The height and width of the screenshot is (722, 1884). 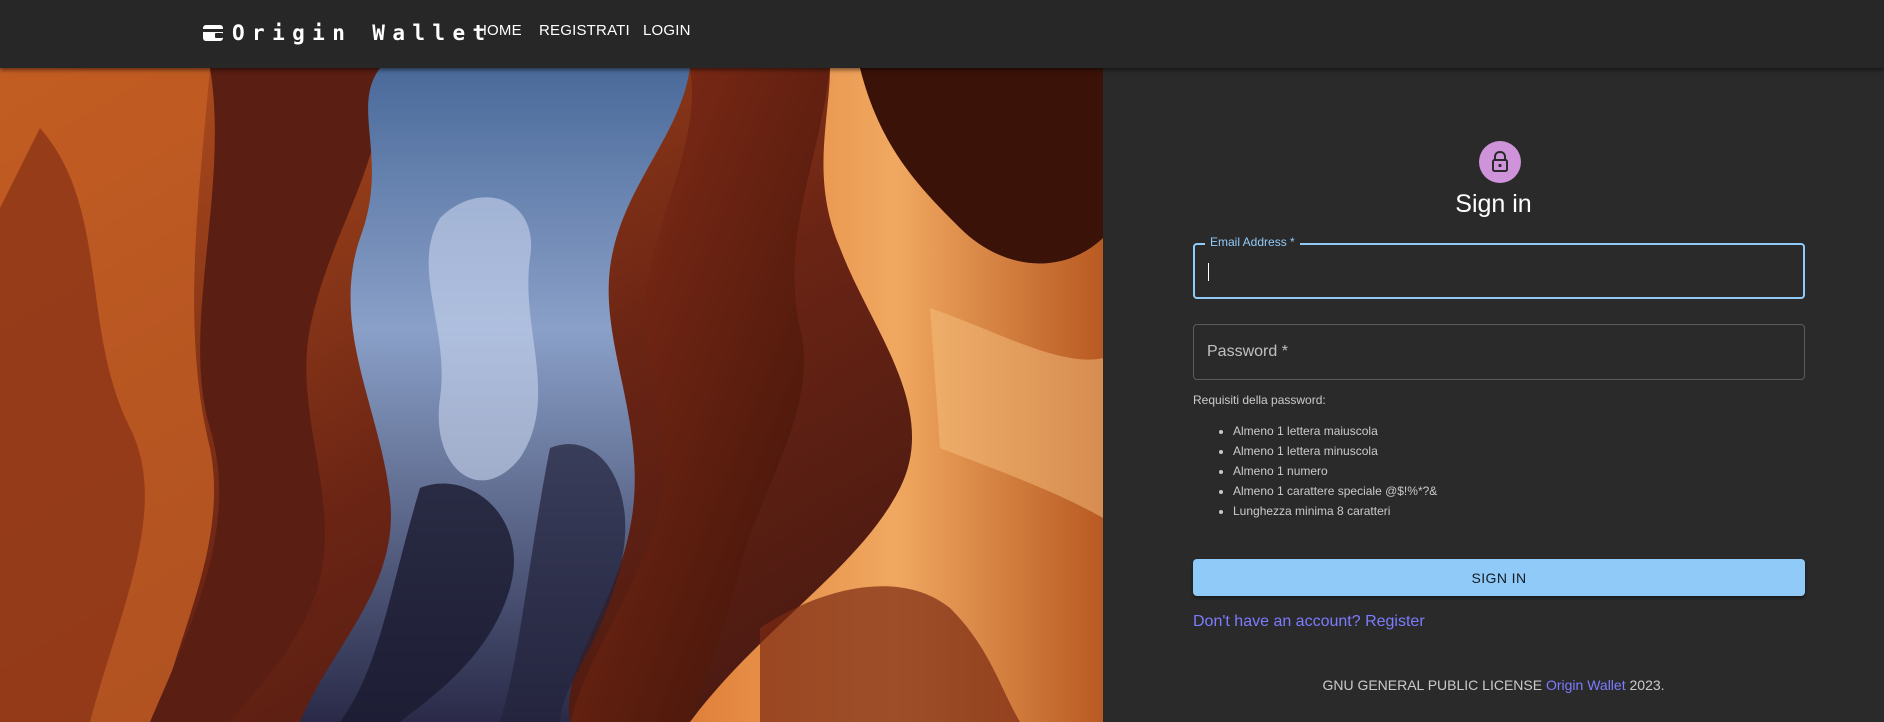 I want to click on list-item: Almeno 1 carattere speciale @$!%*?&, so click(x=1335, y=493).